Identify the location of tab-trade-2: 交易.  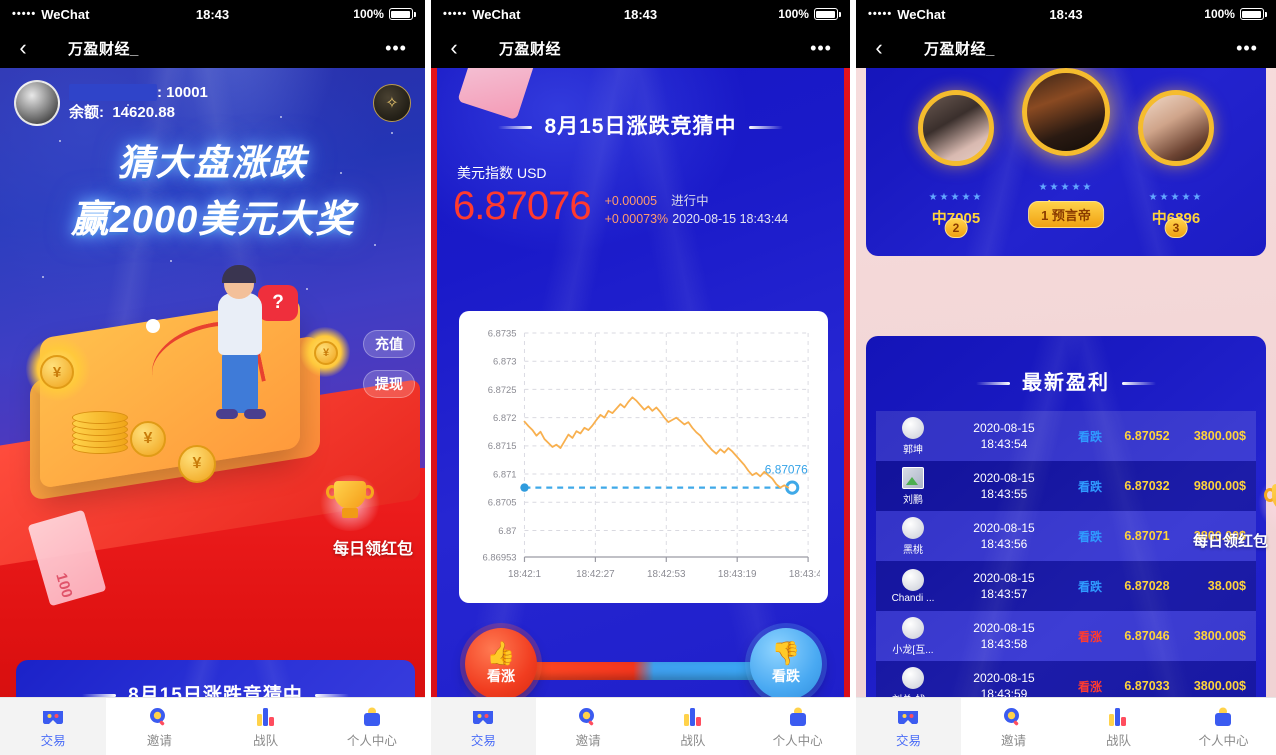
(483, 726).